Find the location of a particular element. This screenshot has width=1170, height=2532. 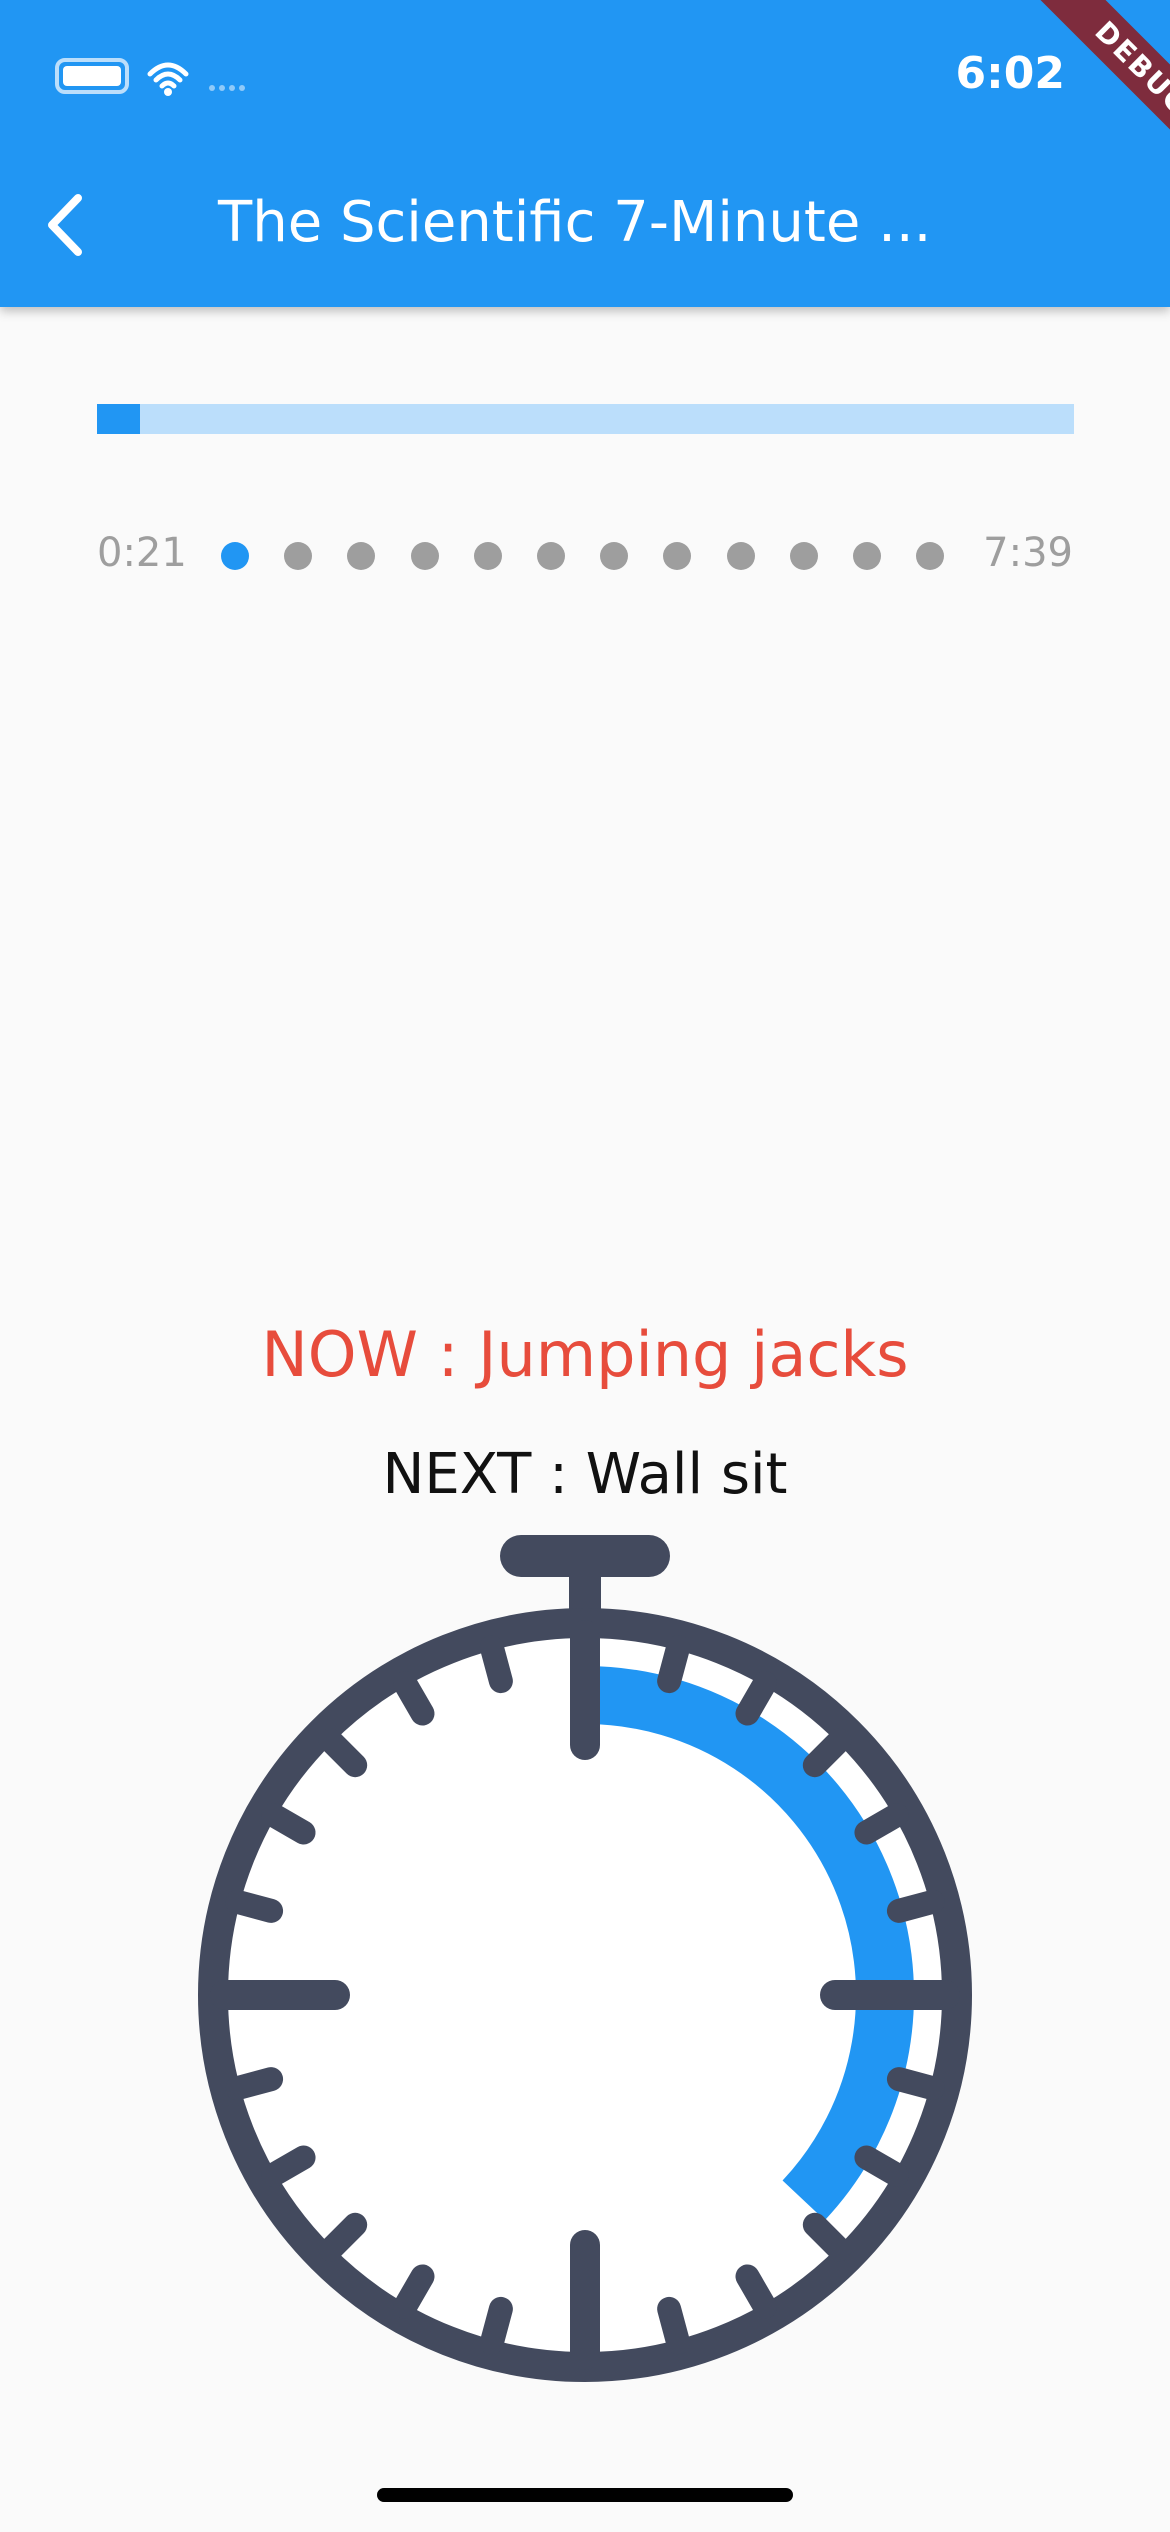

debug-banner-label: DEBUG is located at coordinates (1091, 99).